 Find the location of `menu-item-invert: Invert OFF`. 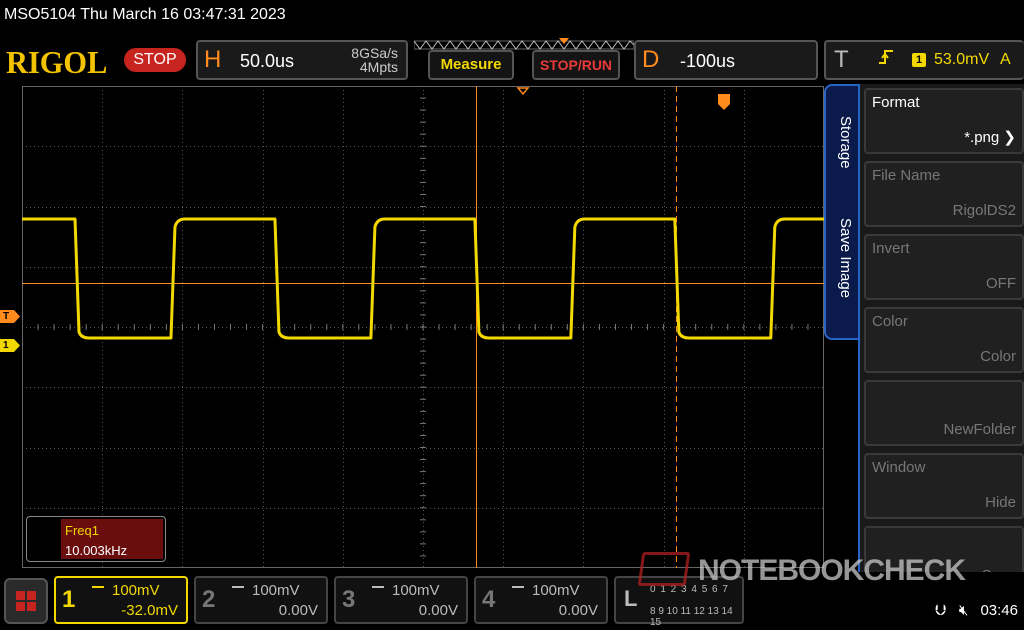

menu-item-invert: Invert OFF is located at coordinates (944, 267).